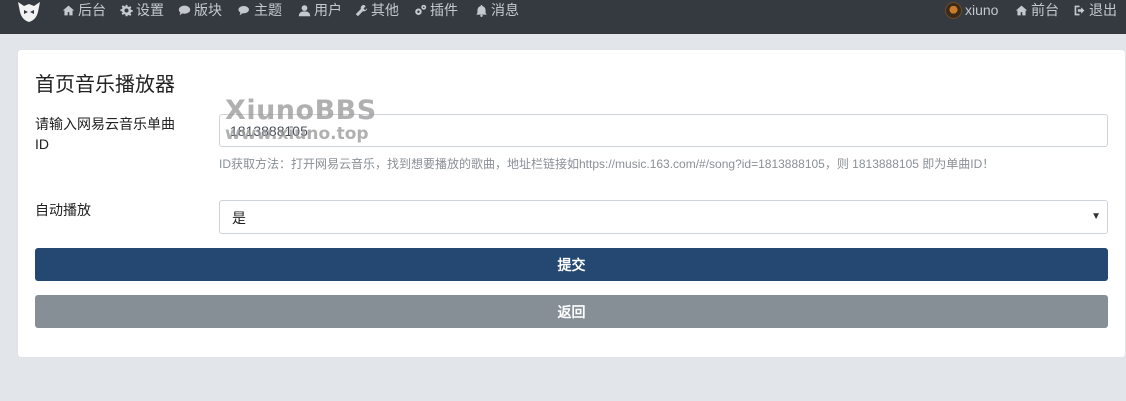  What do you see at coordinates (1079, 10) in the screenshot?
I see `sign-out-icon` at bounding box center [1079, 10].